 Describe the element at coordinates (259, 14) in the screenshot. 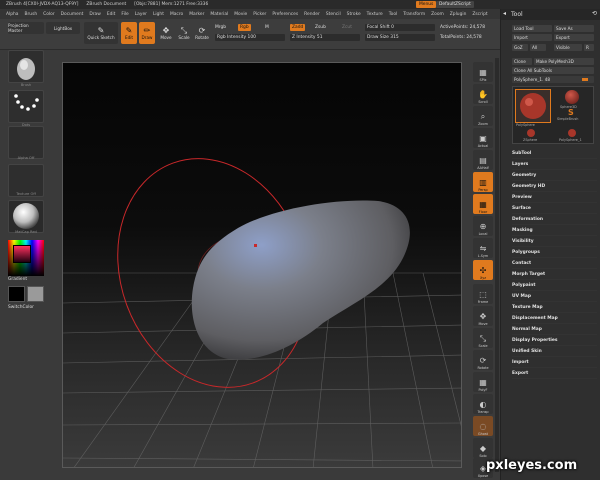

I see `menu-picker: Picker` at that location.